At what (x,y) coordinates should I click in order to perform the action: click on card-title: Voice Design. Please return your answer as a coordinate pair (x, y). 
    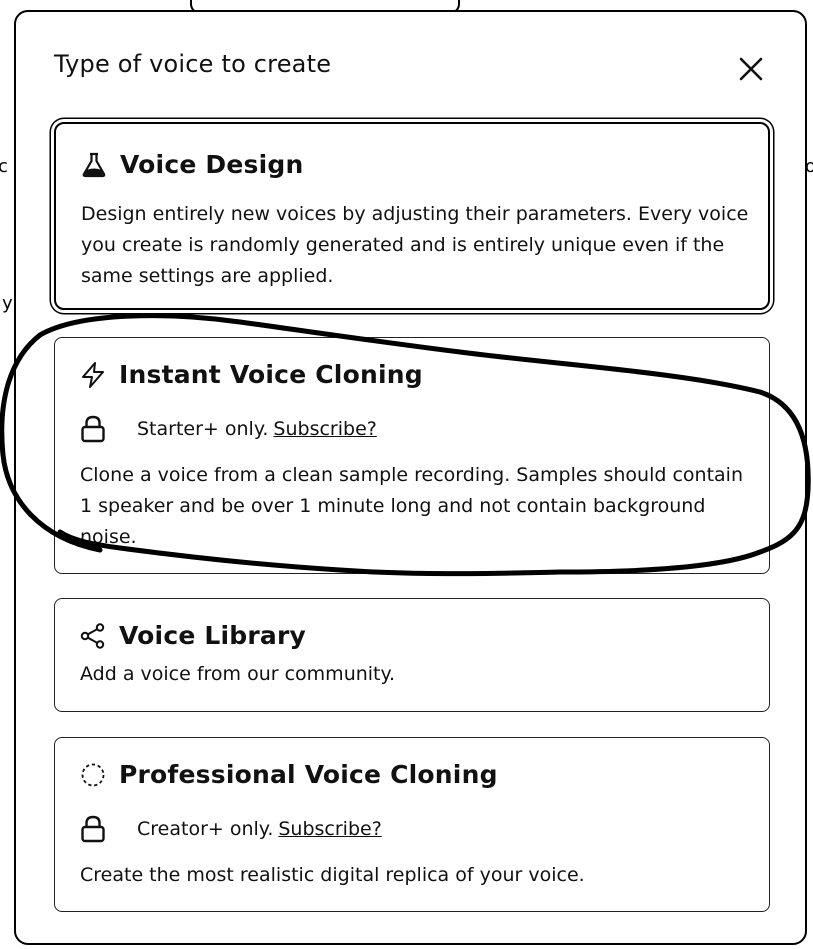
    Looking at the image, I should click on (212, 164).